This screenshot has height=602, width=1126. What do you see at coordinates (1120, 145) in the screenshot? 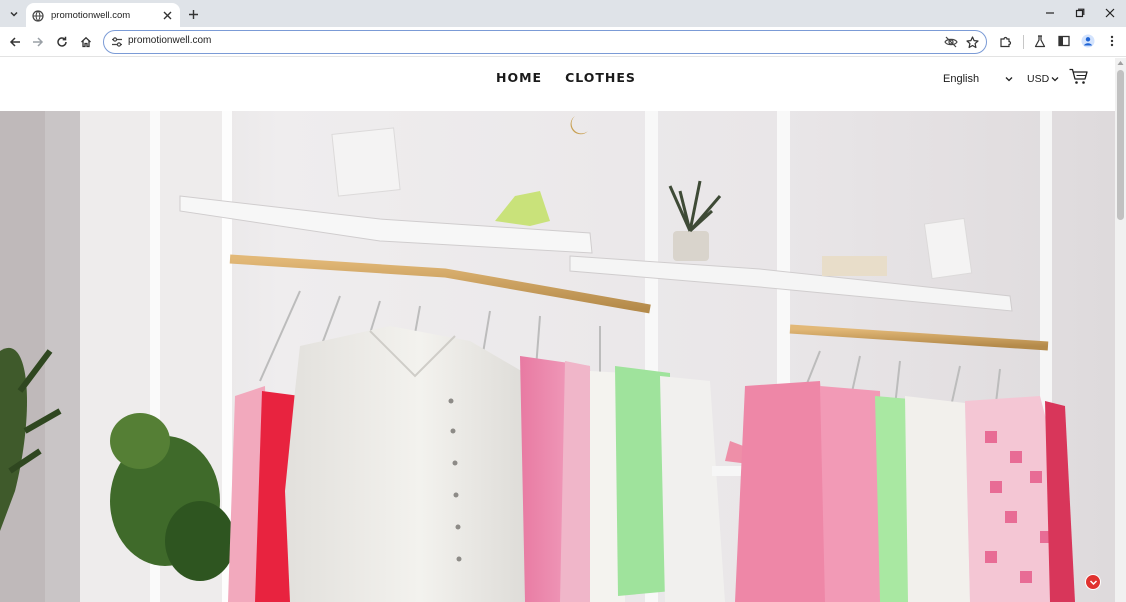
I see `scrollbar-thumb` at bounding box center [1120, 145].